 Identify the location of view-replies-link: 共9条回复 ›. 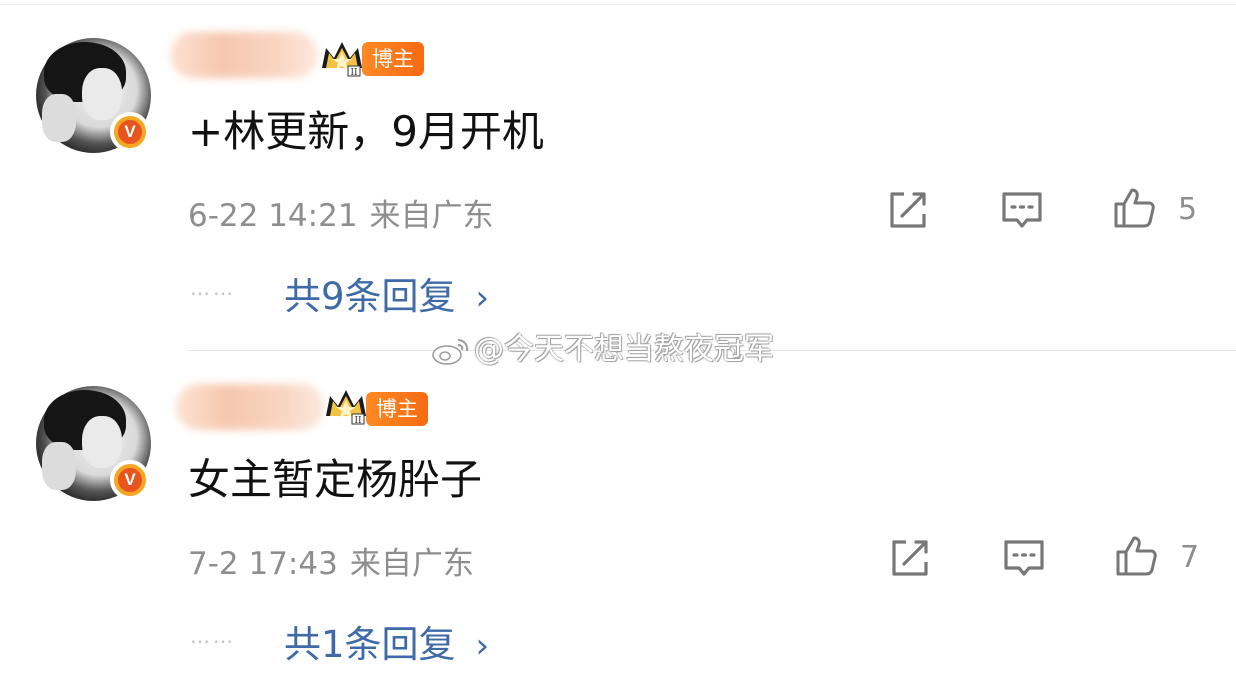
(386, 293).